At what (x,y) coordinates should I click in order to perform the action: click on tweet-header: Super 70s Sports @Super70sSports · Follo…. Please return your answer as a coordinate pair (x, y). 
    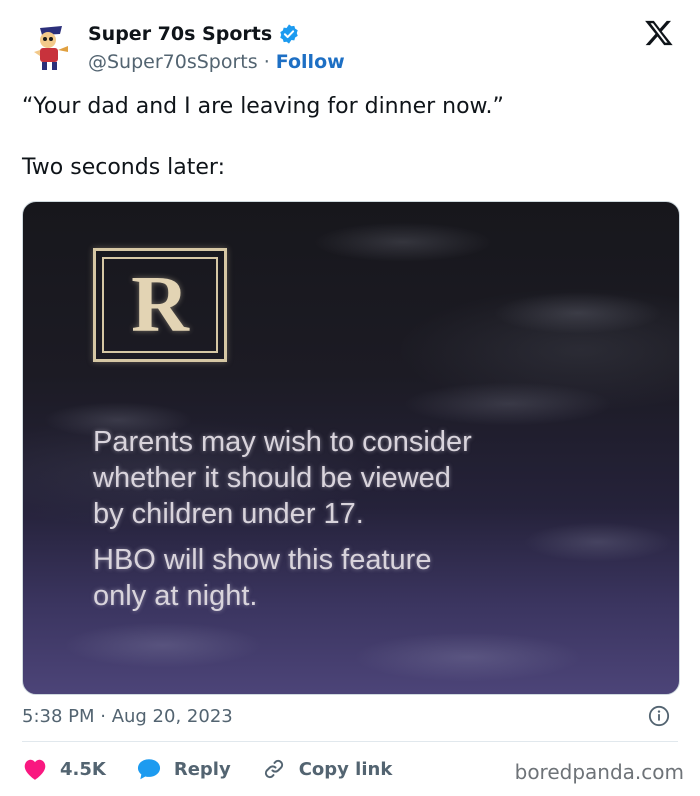
    Looking at the image, I should click on (352, 47).